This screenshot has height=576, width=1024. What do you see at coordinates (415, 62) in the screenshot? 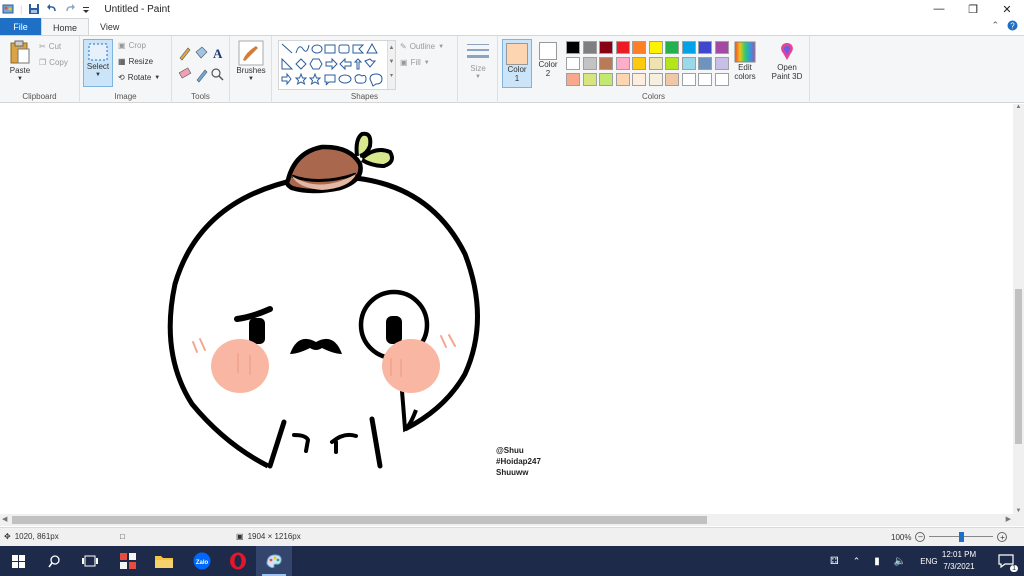
I see `fill-button: ▣ Fill ▼` at bounding box center [415, 62].